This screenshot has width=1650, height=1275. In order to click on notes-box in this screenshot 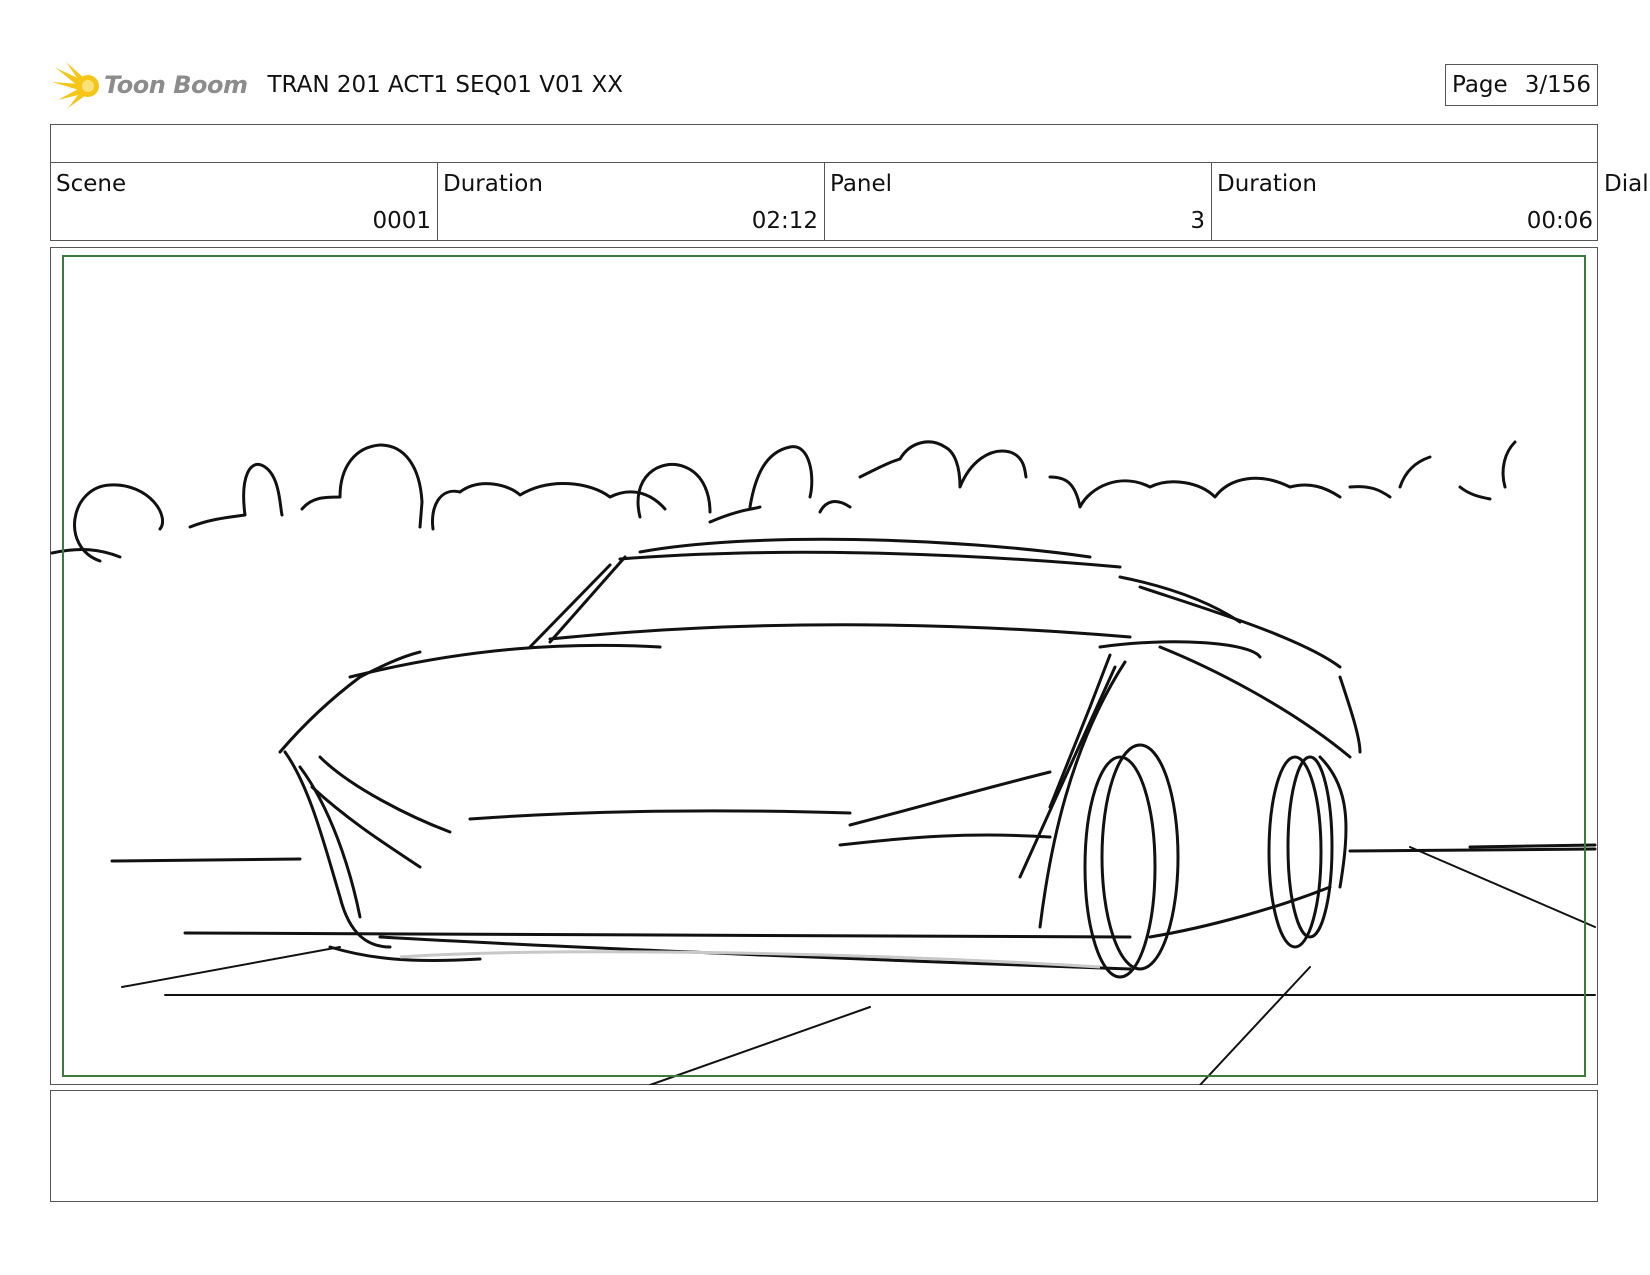, I will do `click(824, 1146)`.